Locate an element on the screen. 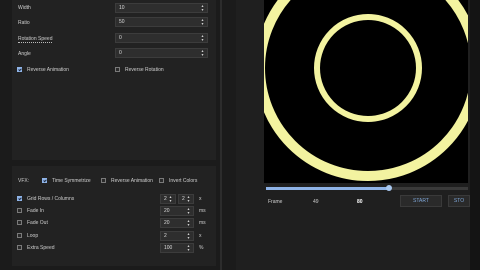  grid-unit: x is located at coordinates (200, 199).